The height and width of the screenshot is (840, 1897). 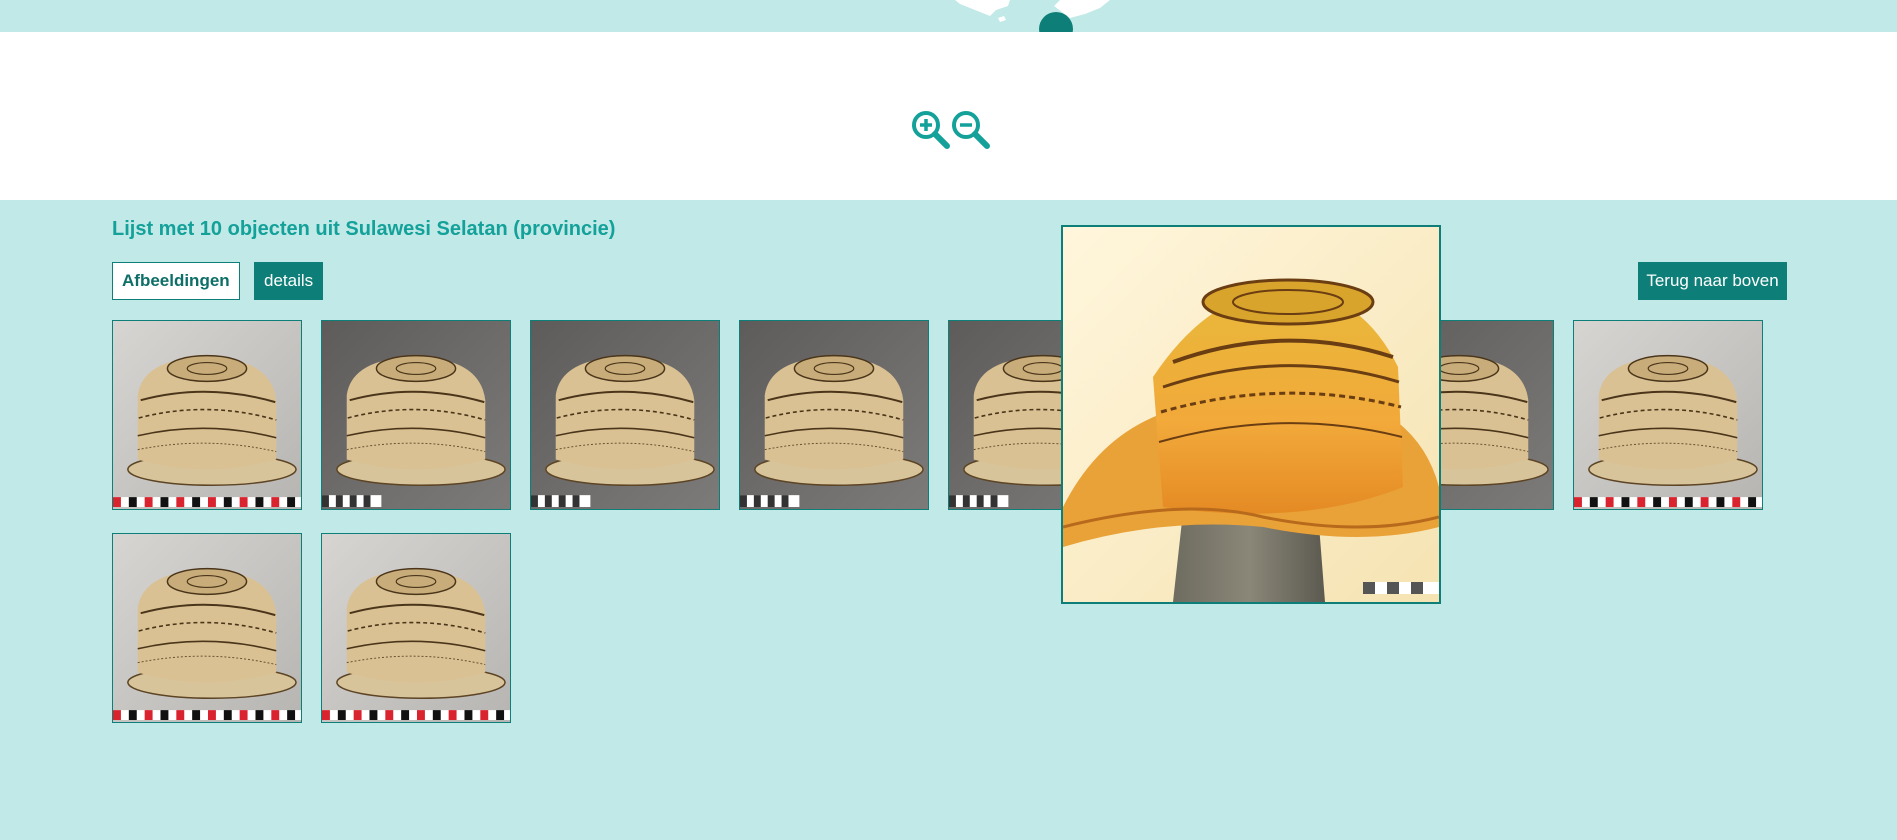 I want to click on images-view-button: Afbeeldingen, so click(x=176, y=281).